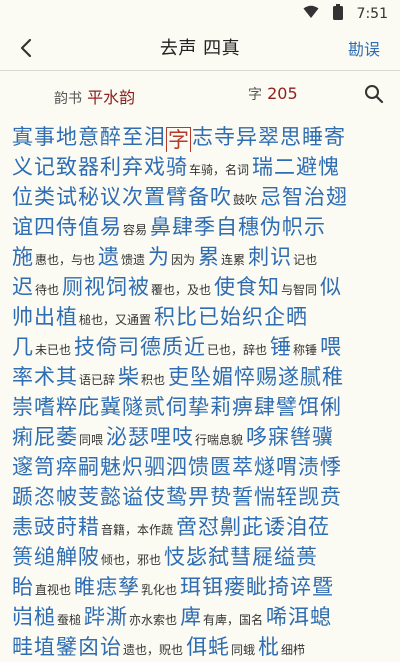 This screenshot has width=400, height=662. I want to click on character-item: 炽, so click(132, 467).